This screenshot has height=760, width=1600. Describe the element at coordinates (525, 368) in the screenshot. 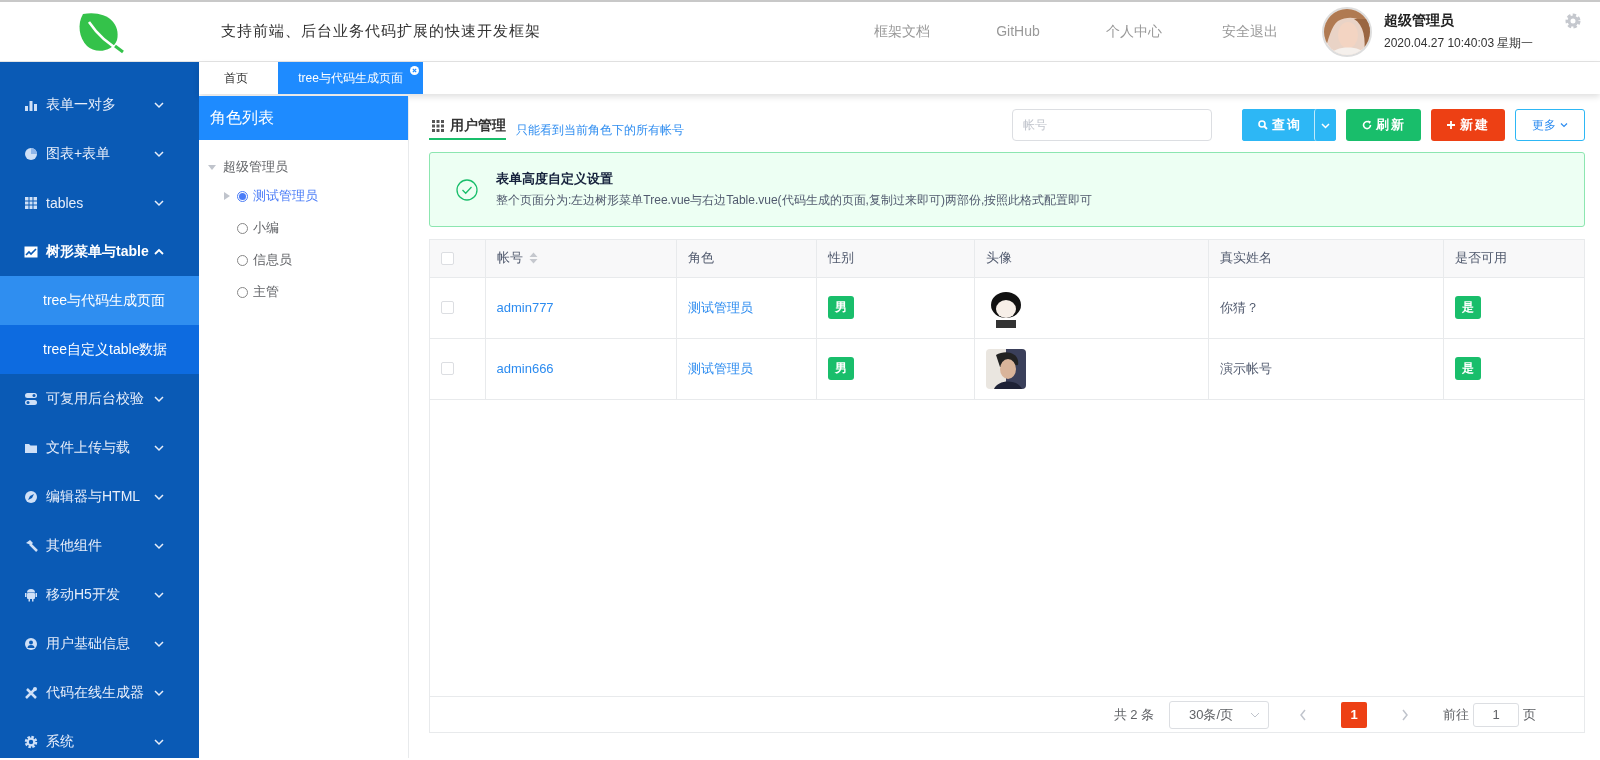

I see `account-link: admin666` at that location.